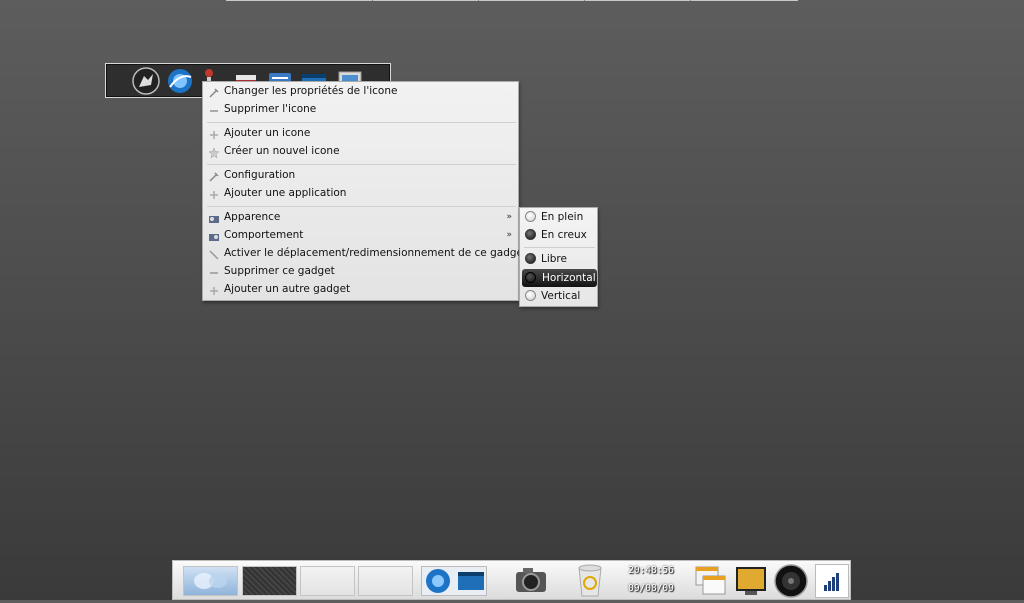 The height and width of the screenshot is (603, 1024). I want to click on menu-item-add-icon: Ajouter un icone, so click(360, 133).